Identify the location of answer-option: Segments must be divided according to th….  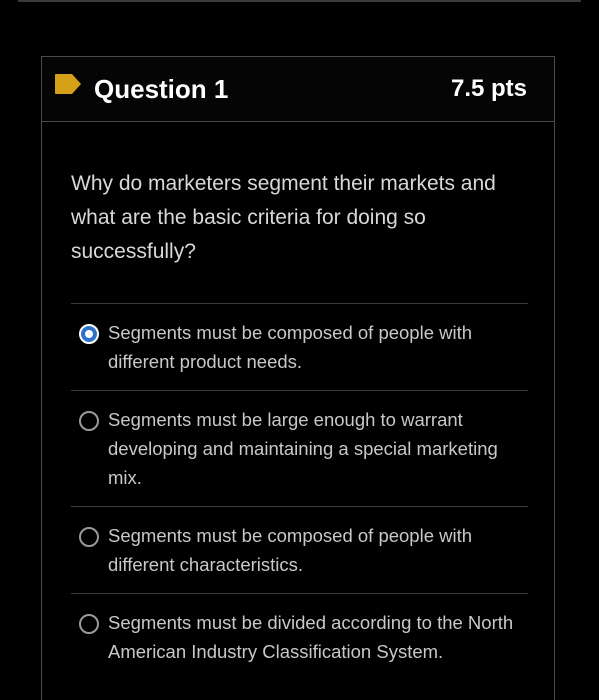
(299, 636).